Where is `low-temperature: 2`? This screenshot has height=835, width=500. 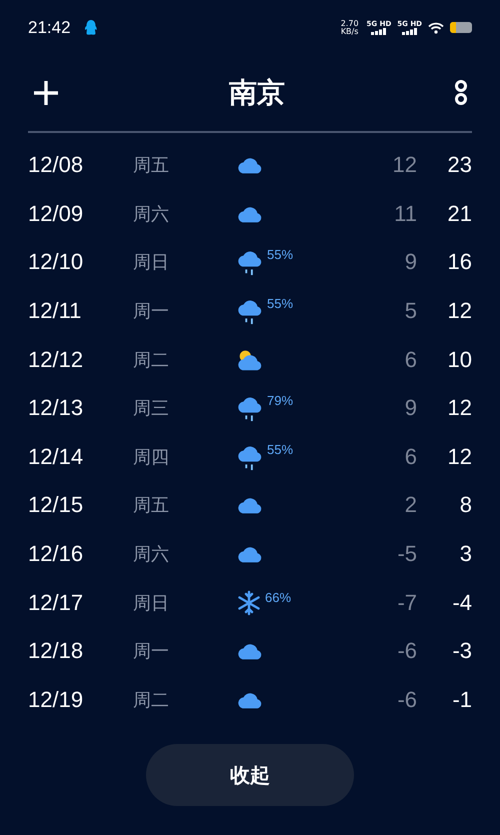
low-temperature: 2 is located at coordinates (410, 505).